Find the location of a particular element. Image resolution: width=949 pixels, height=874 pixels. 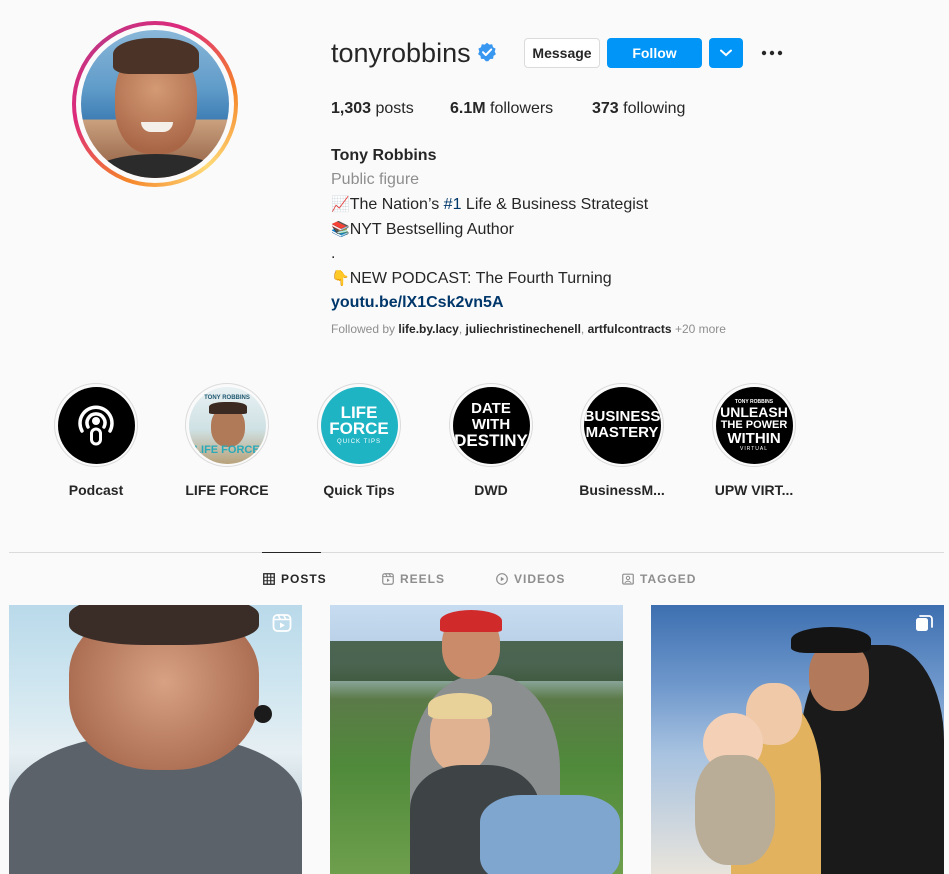

posts-count: 1,303 posts is located at coordinates (372, 108).